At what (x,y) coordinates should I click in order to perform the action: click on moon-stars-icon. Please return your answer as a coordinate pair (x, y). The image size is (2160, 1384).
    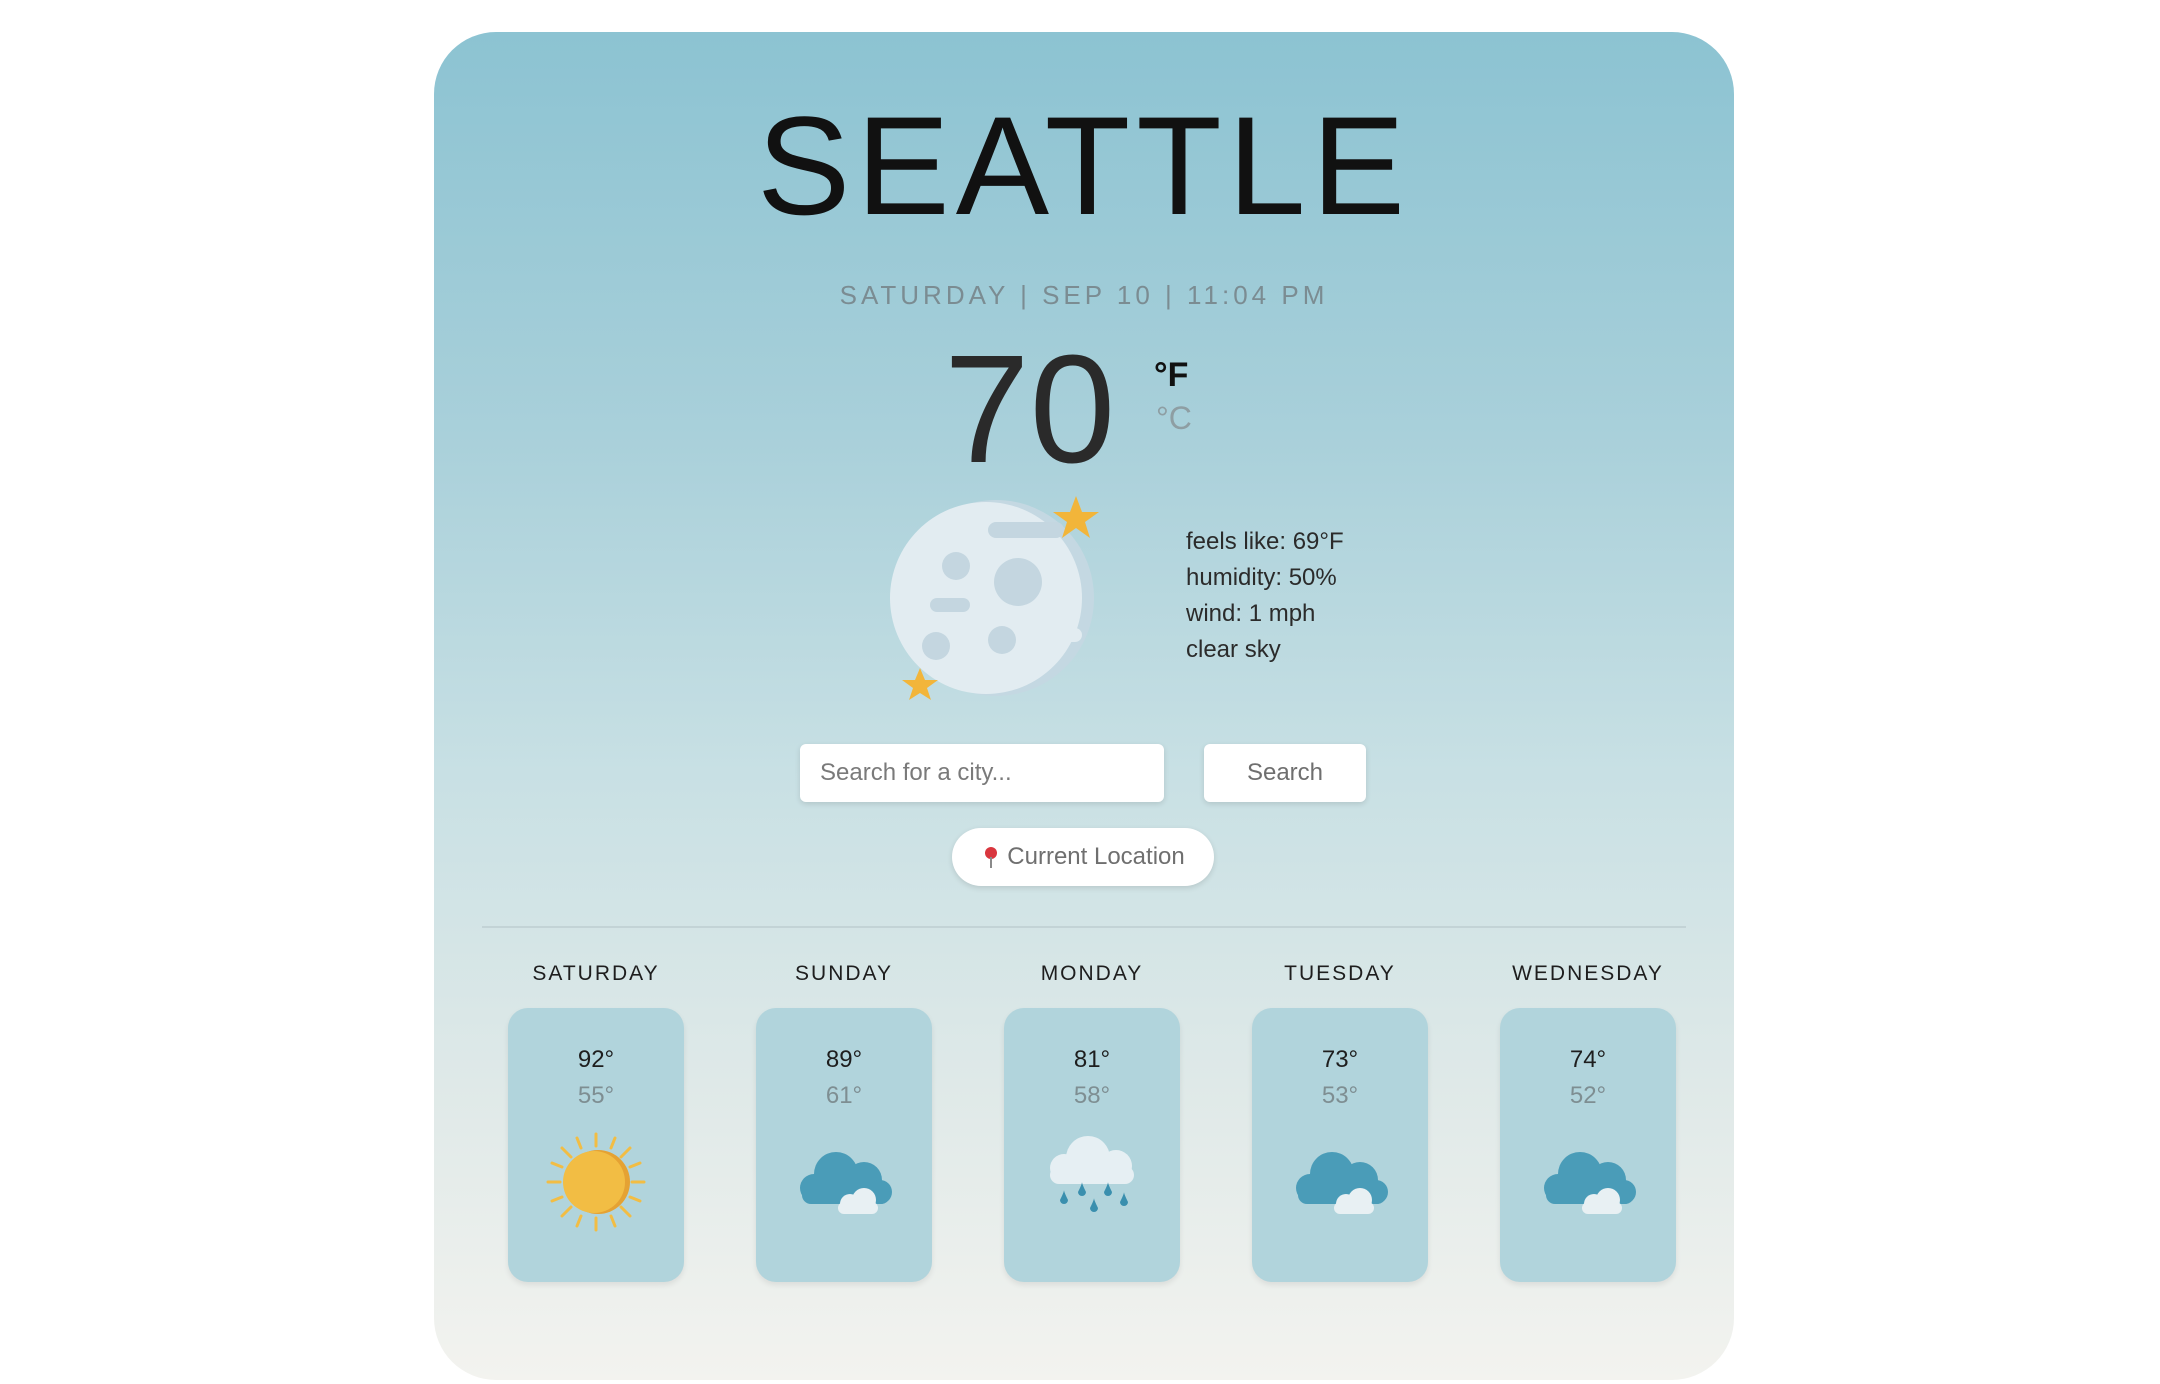
    Looking at the image, I should click on (994, 592).